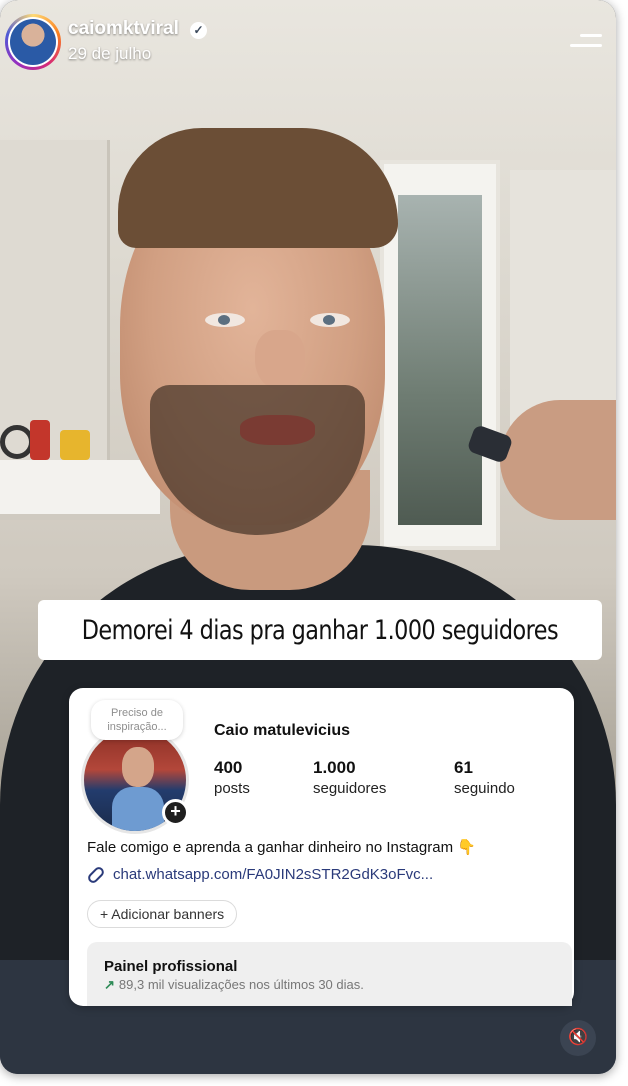 This screenshot has width=628, height=1086. What do you see at coordinates (232, 788) in the screenshot?
I see `stat-label: posts` at bounding box center [232, 788].